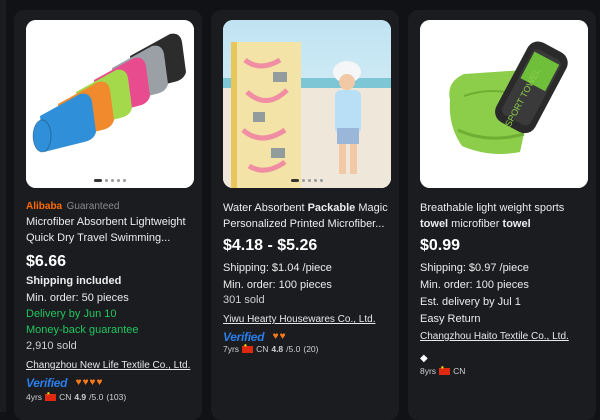 Image resolution: width=600 pixels, height=420 pixels. I want to click on supplier-meta: 7yrs CN 4.8/5.0 (20), so click(311, 349).